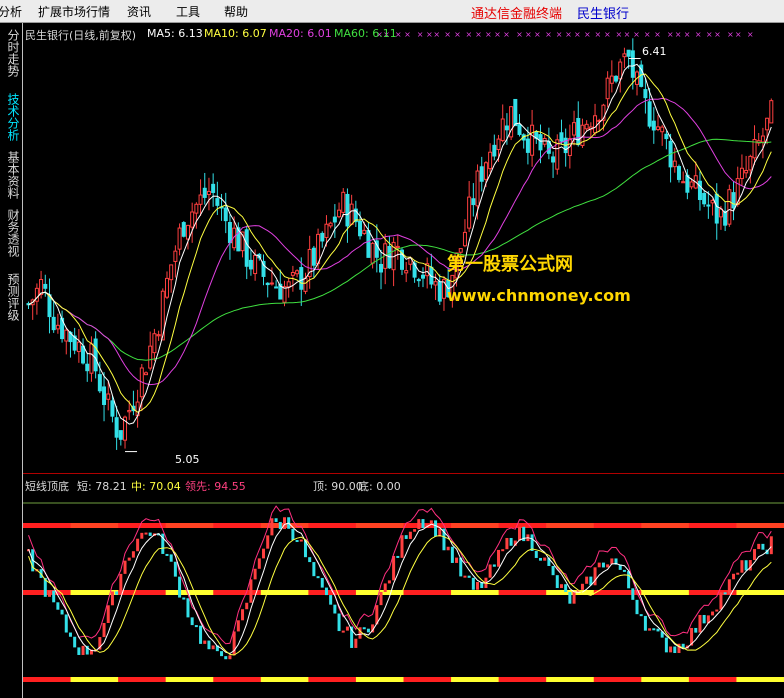 The width and height of the screenshot is (784, 698). Describe the element at coordinates (12, 117) in the screenshot. I see `tab-technical: 技术分析` at that location.